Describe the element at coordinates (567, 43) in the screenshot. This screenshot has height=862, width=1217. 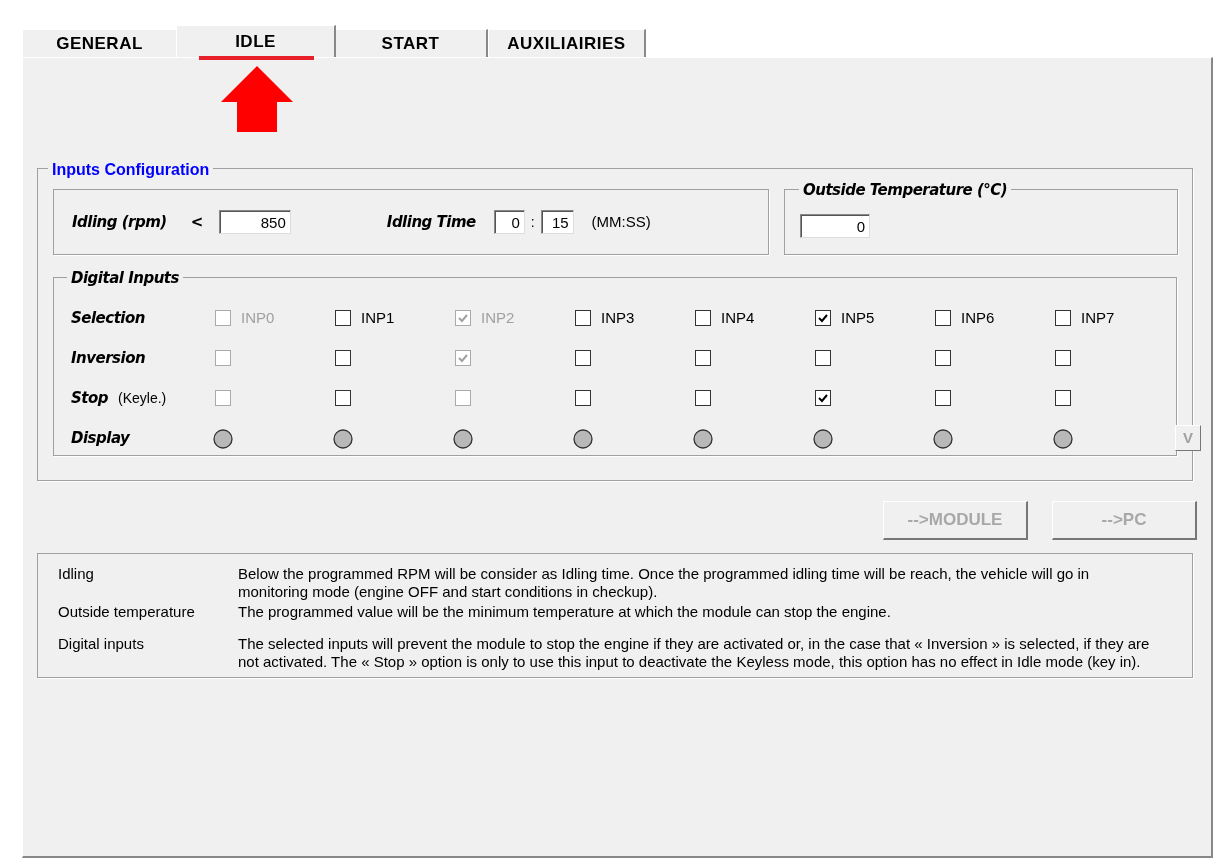
I see `tab: AUXILIAIRIES` at that location.